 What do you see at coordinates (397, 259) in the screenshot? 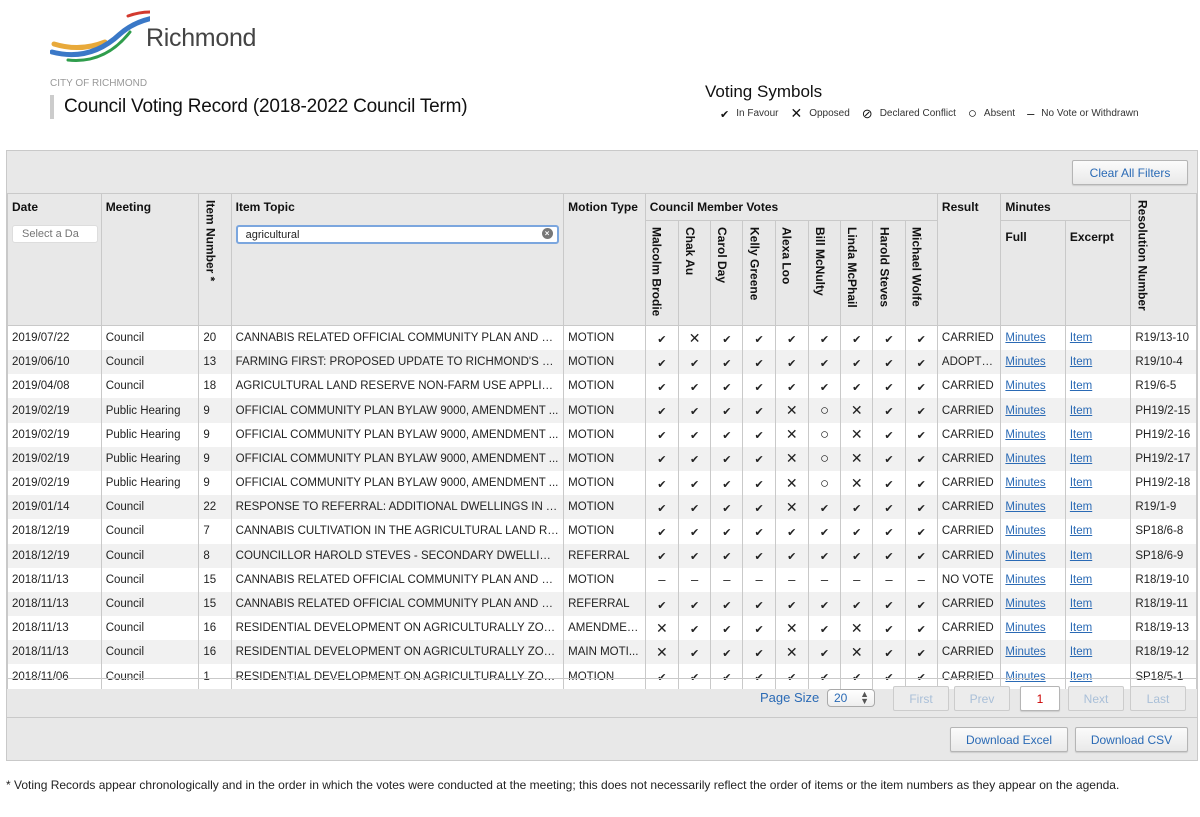
I see `header-item-topic: Item Topic ×` at bounding box center [397, 259].